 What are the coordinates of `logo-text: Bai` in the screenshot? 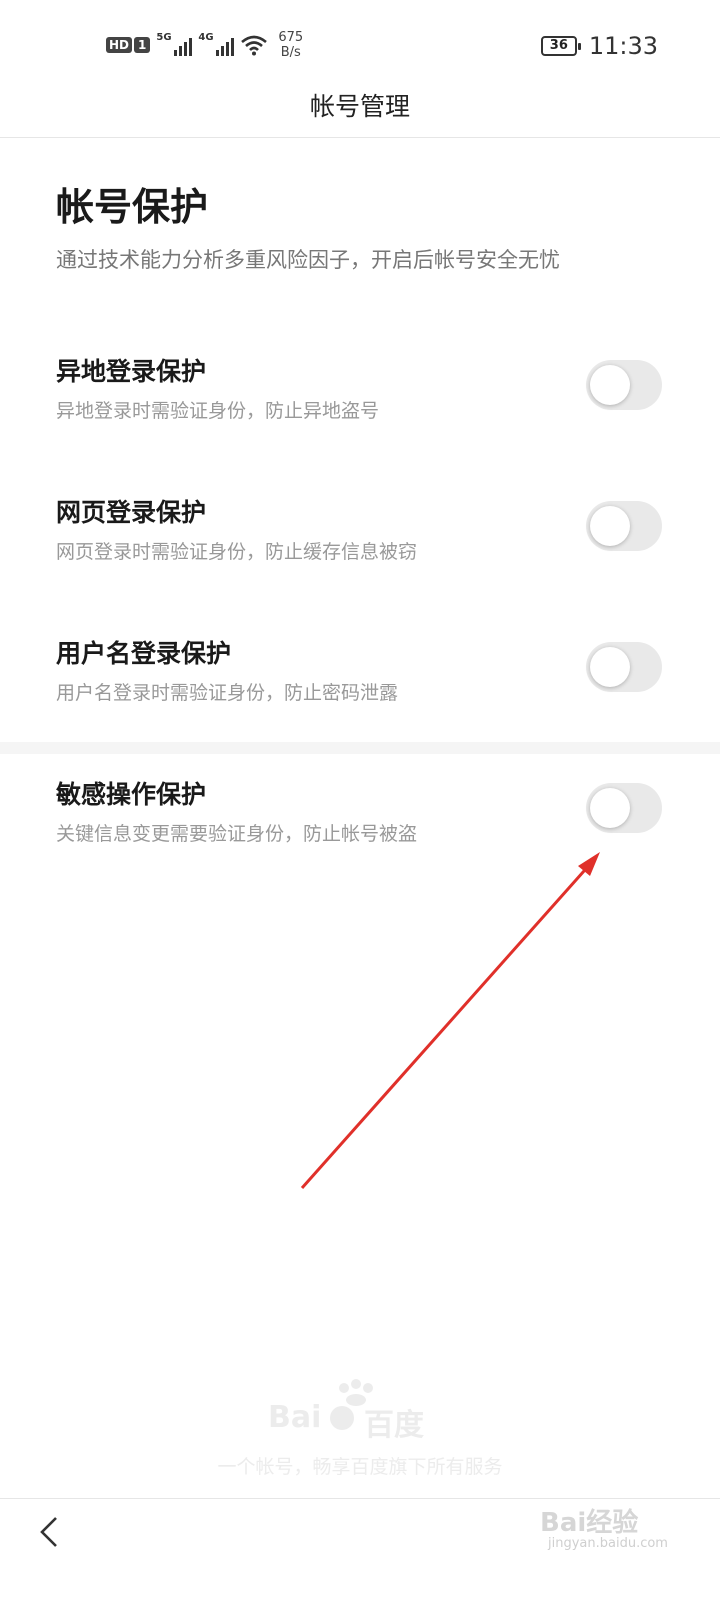 It's located at (295, 1417).